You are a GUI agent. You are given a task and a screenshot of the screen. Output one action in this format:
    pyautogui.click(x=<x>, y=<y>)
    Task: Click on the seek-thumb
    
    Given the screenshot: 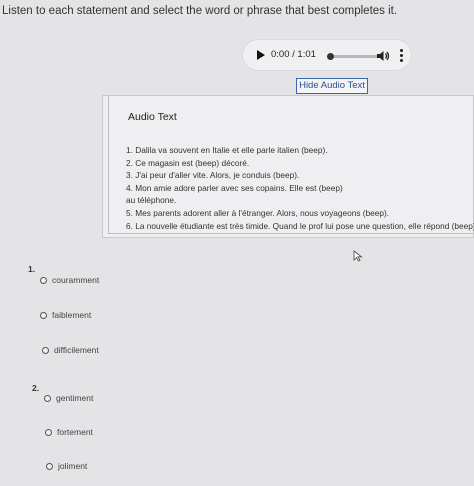 What is the action you would take?
    pyautogui.click(x=330, y=56)
    